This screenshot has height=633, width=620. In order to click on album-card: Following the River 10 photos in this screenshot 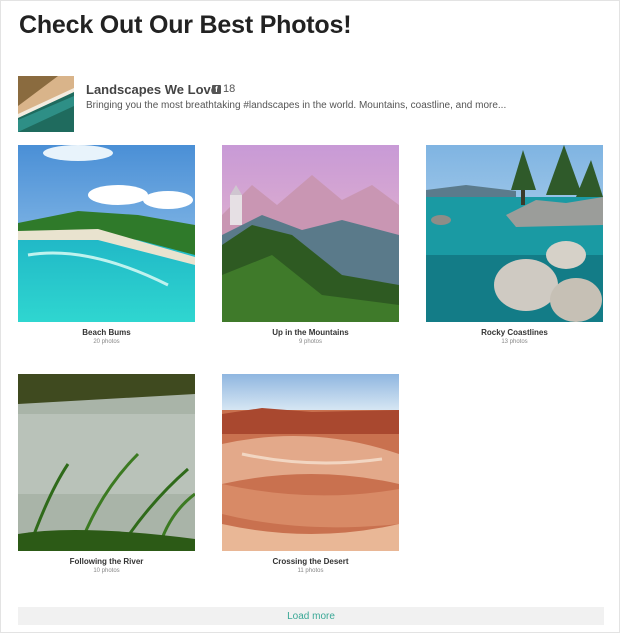, I will do `click(106, 474)`.